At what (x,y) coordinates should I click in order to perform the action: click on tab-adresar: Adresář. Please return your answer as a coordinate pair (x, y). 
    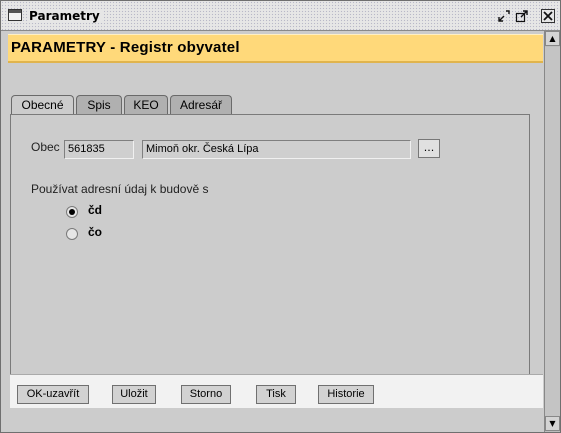
    Looking at the image, I should click on (201, 104).